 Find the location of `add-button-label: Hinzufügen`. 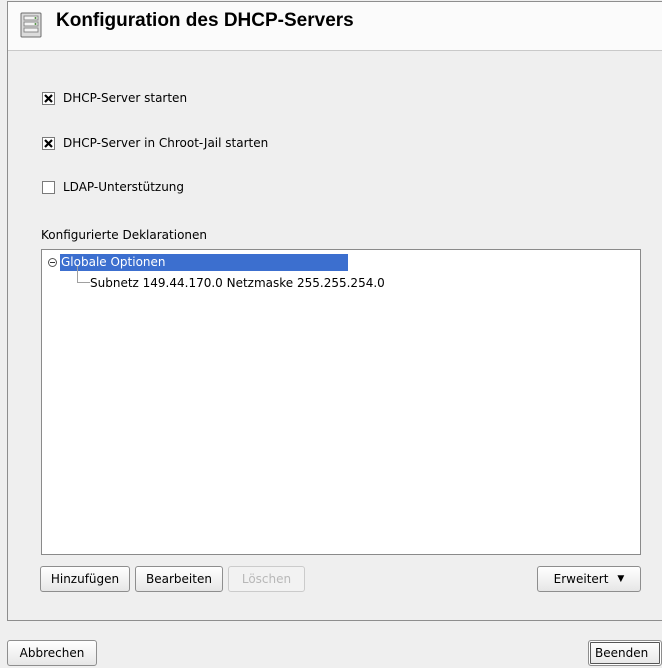

add-button-label: Hinzufügen is located at coordinates (85, 579).